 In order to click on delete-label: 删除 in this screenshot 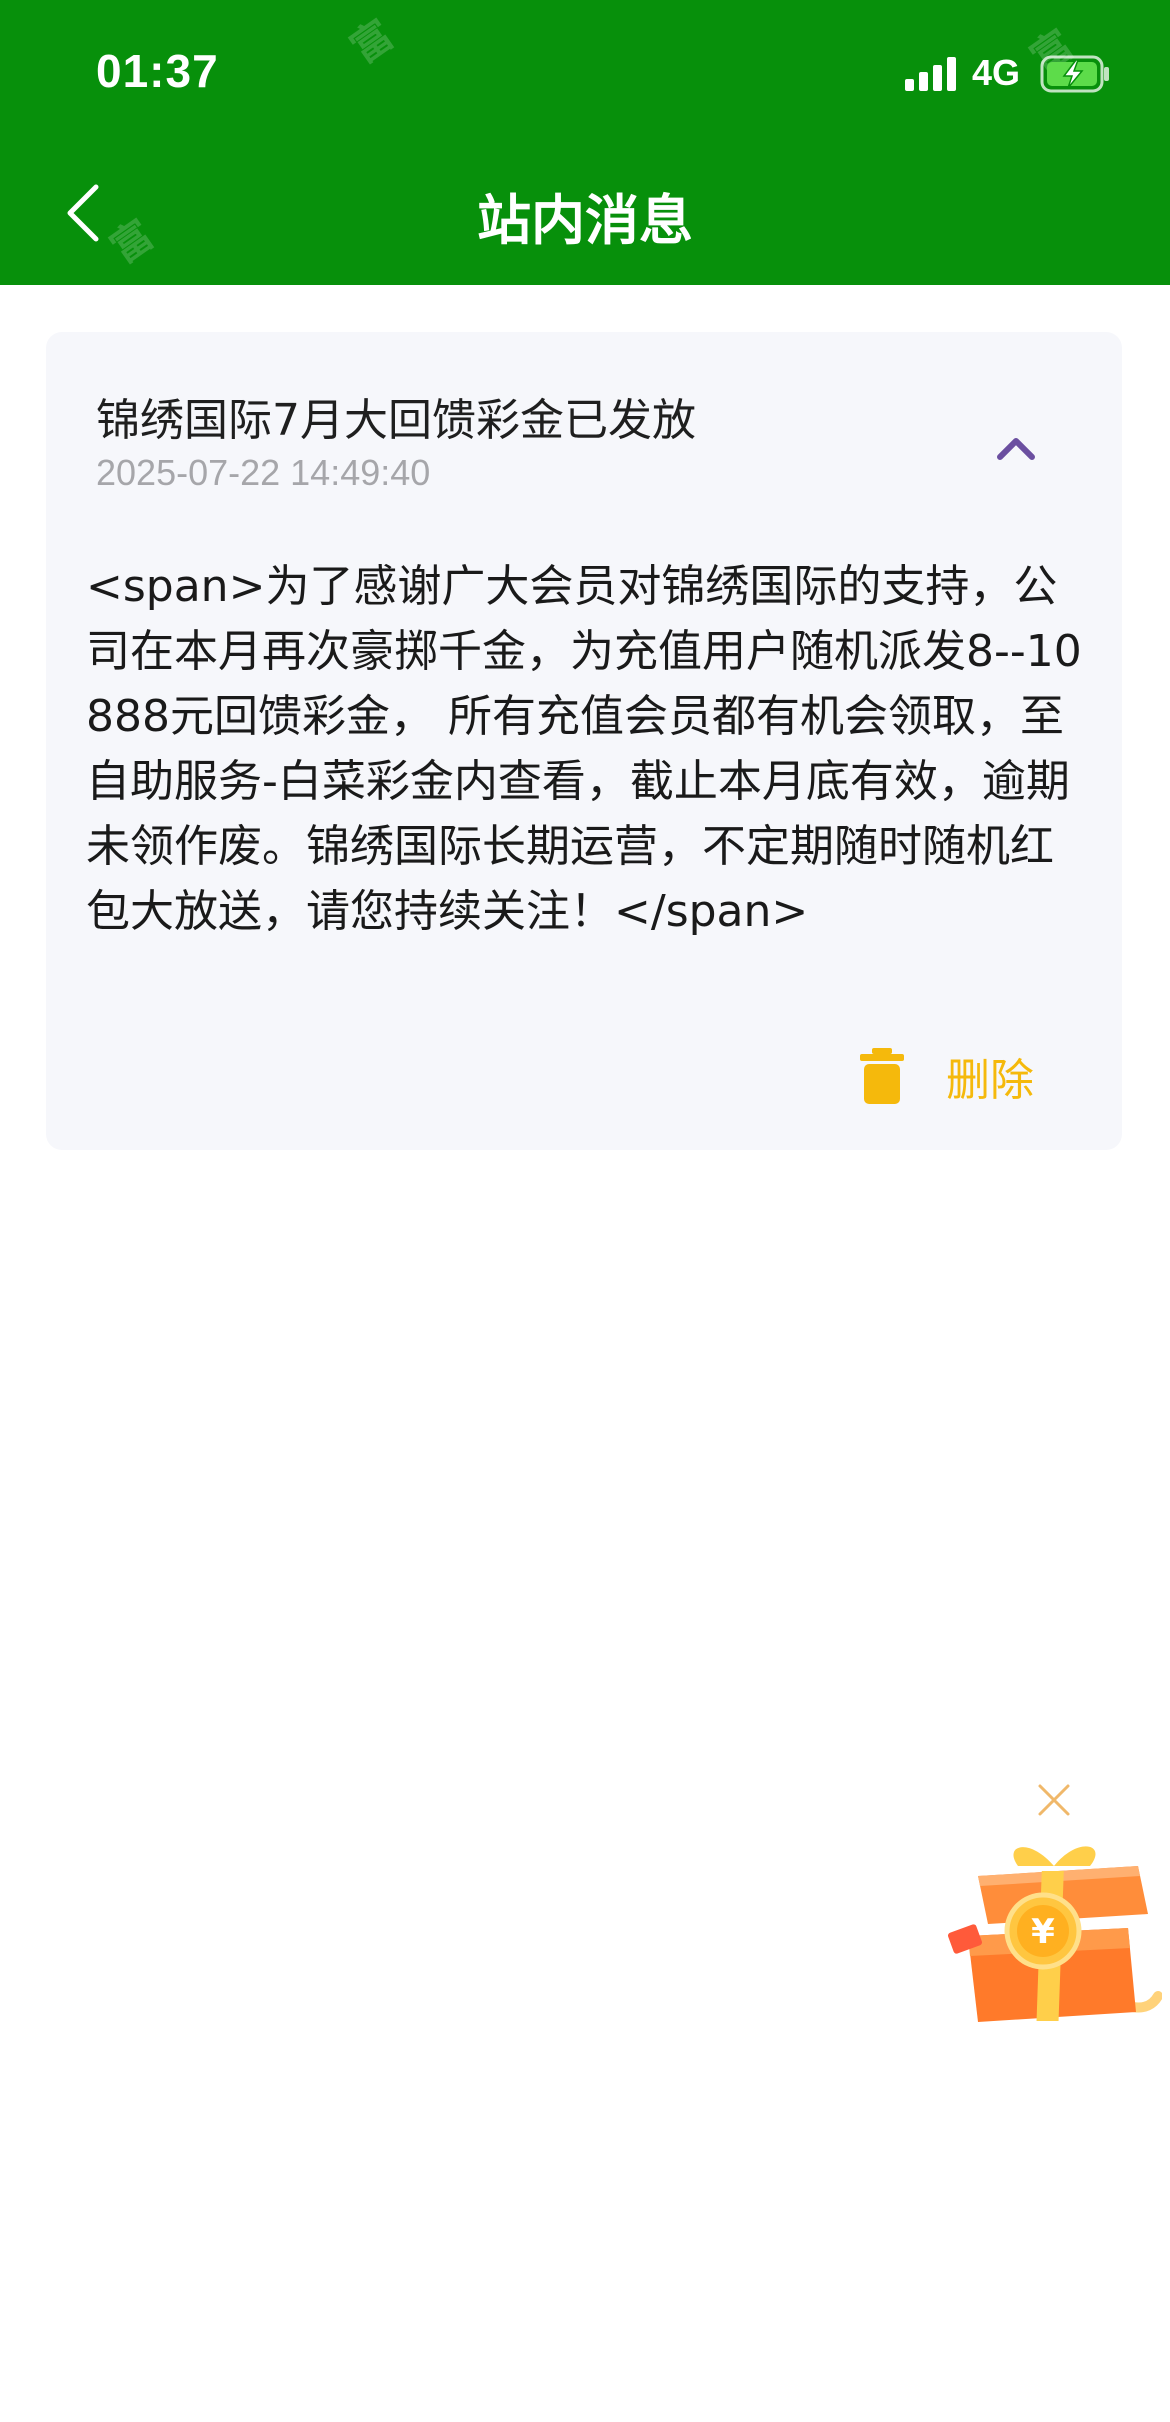, I will do `click(990, 1080)`.